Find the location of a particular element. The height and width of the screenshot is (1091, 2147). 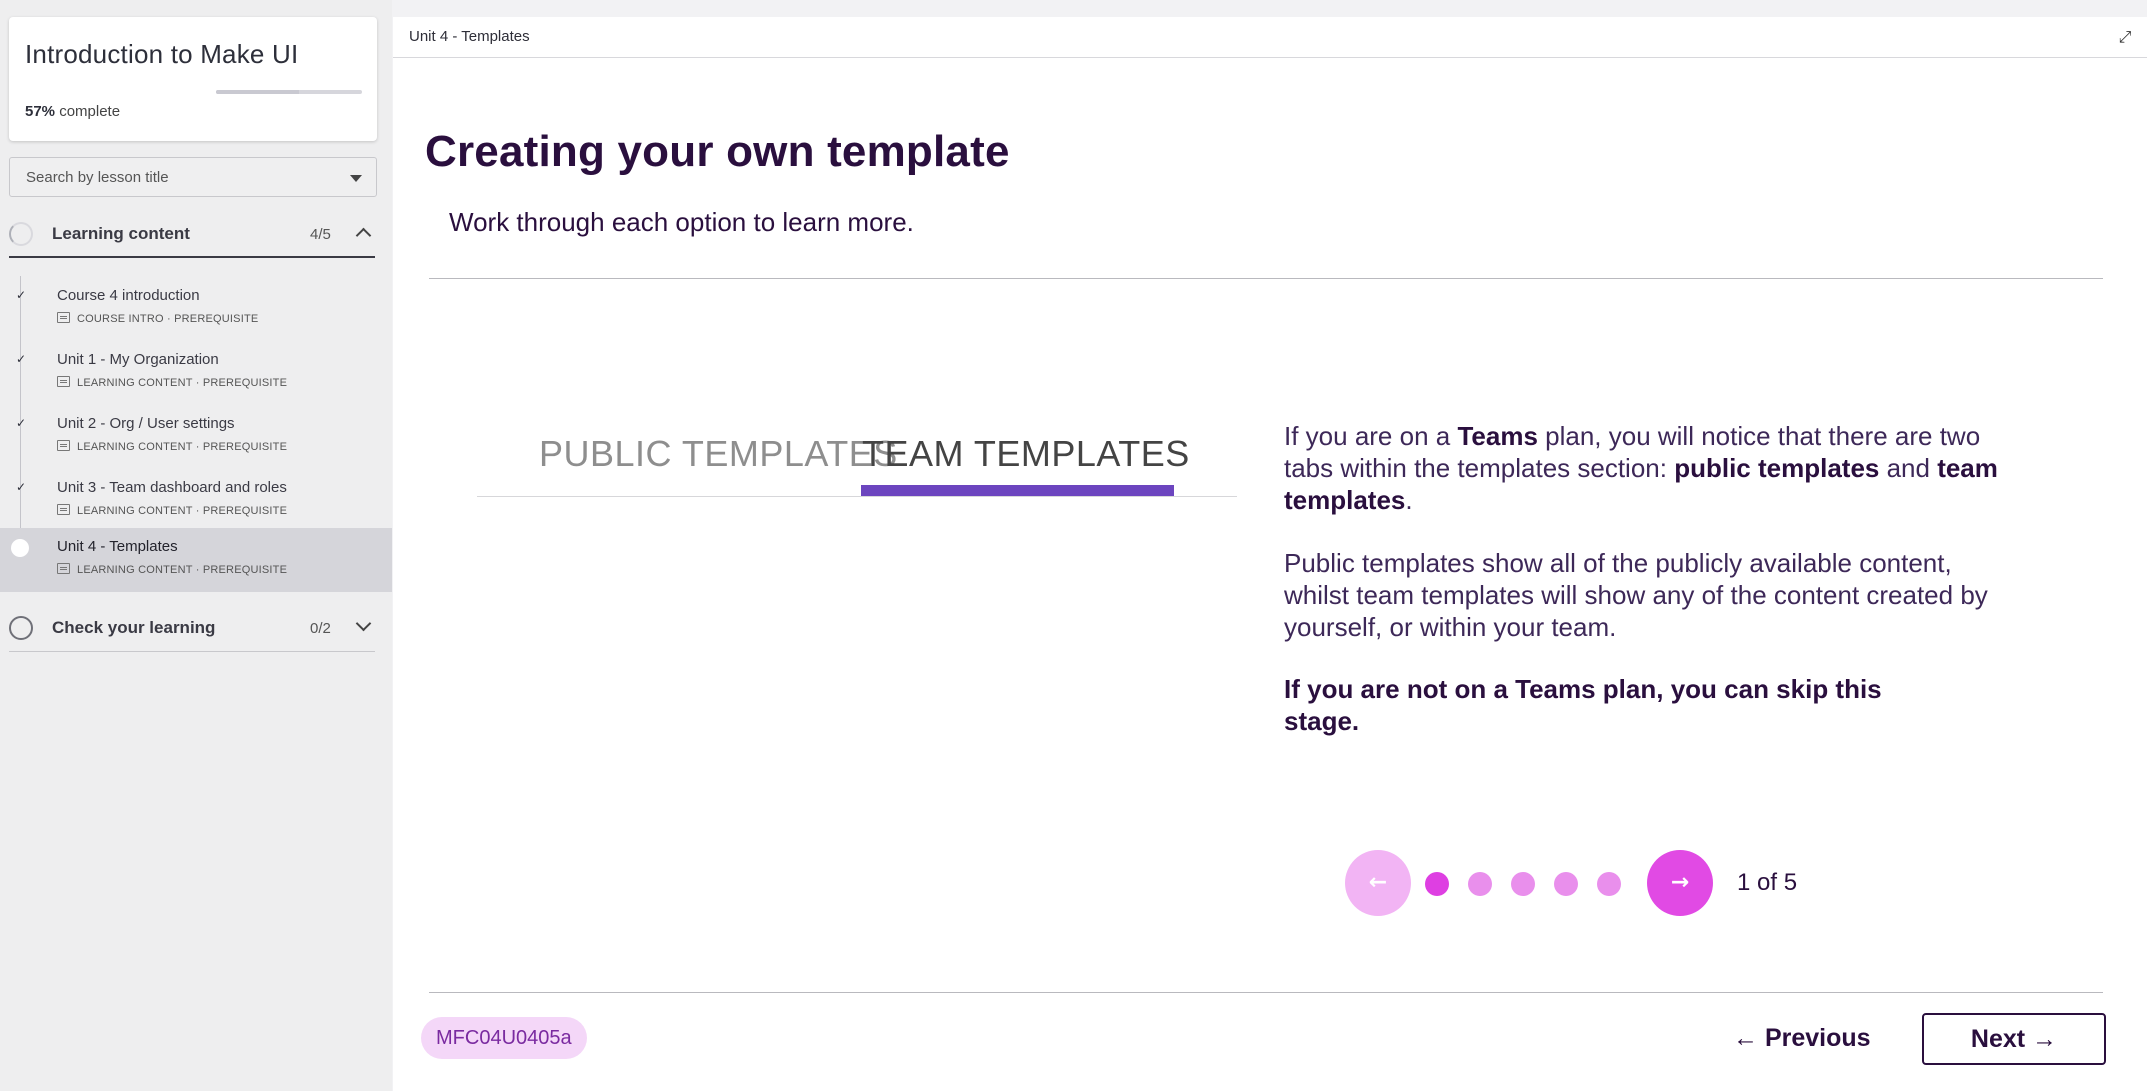

course-progress-fill is located at coordinates (258, 92).